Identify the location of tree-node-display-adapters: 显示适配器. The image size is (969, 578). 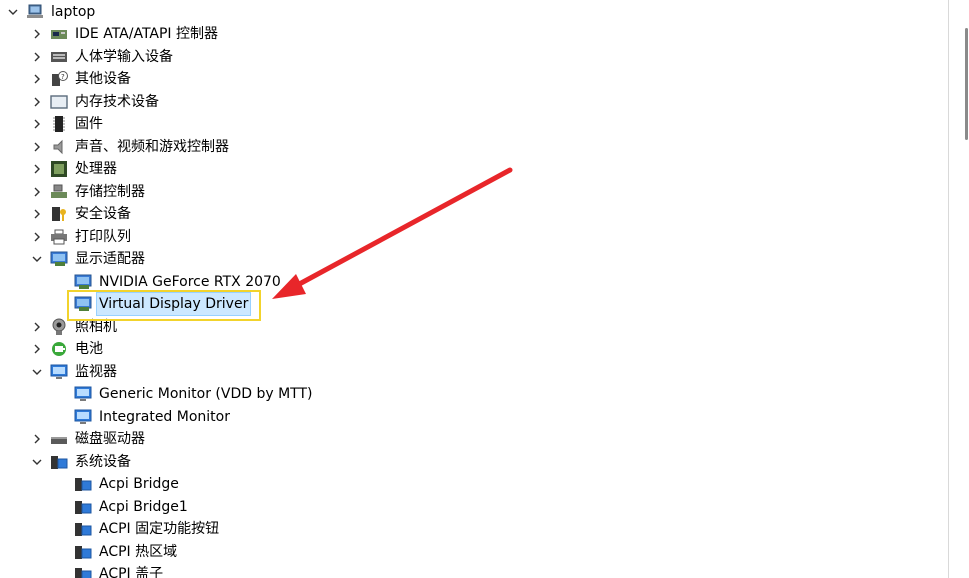
(87, 259).